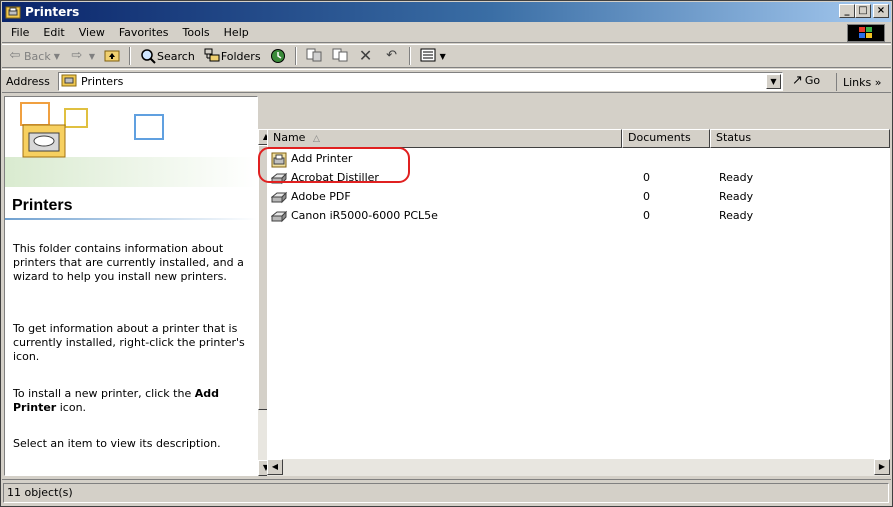 The width and height of the screenshot is (893, 507). Describe the element at coordinates (144, 32) in the screenshot. I see `menu-favorites: Favorites` at that location.